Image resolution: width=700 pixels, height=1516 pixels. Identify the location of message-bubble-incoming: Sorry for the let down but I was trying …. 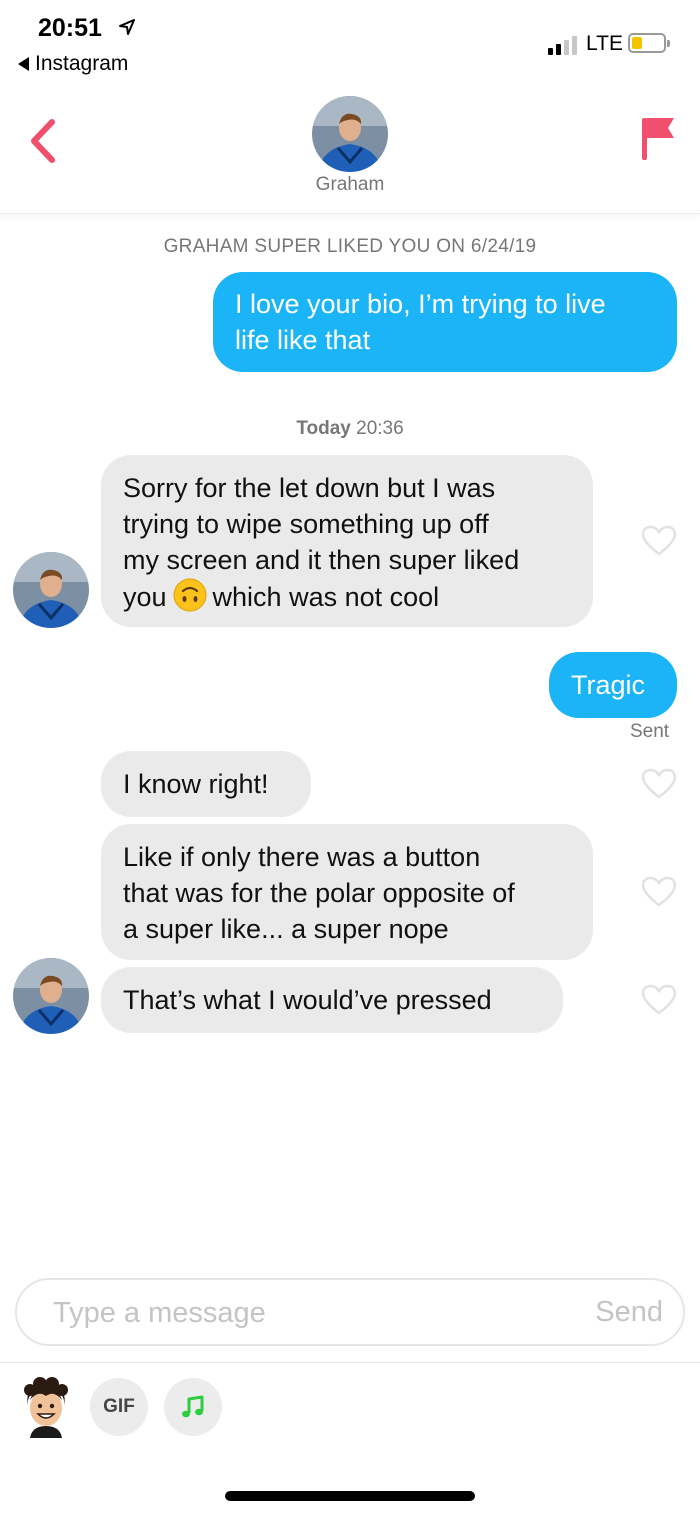
(347, 541).